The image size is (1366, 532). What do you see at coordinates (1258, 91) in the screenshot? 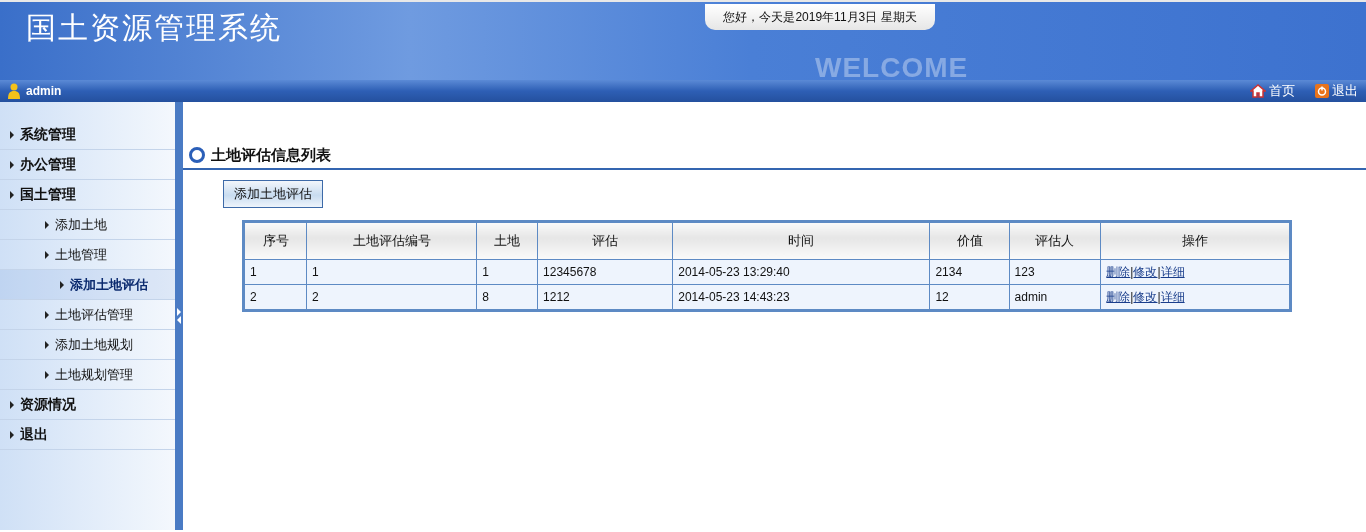
I see `home-icon` at bounding box center [1258, 91].